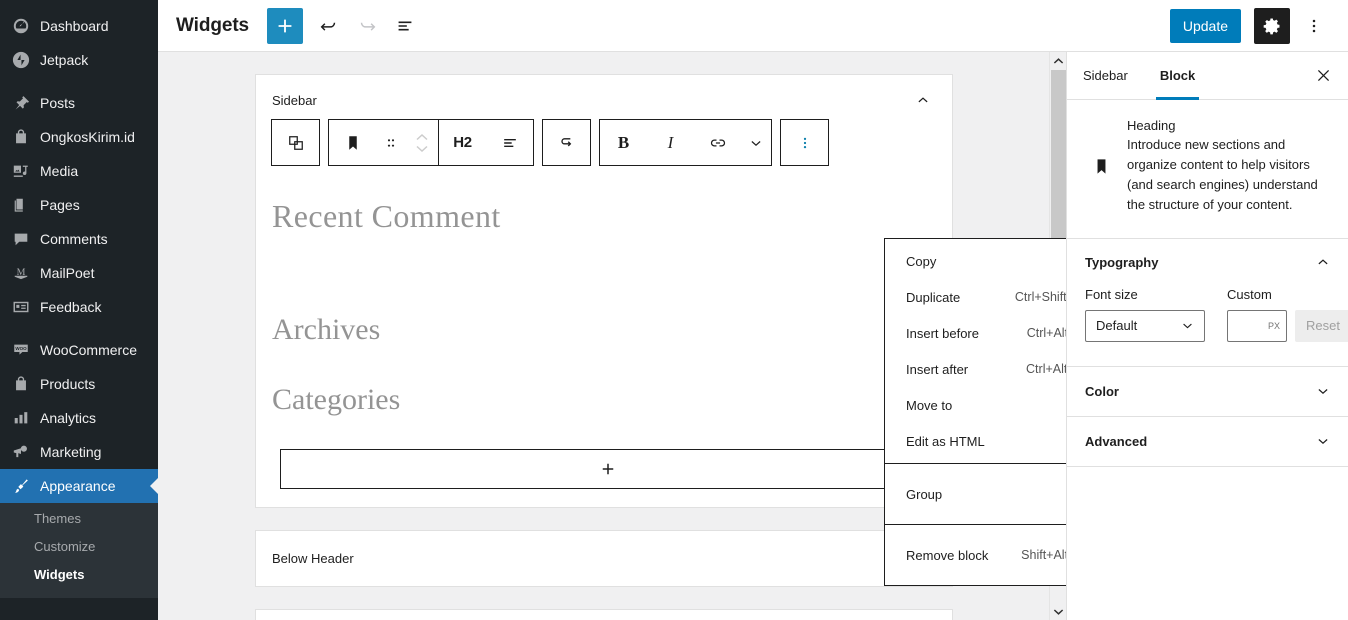 The width and height of the screenshot is (1348, 620). Describe the element at coordinates (1207, 263) in the screenshot. I see `typography-panel-header: Typography` at that location.